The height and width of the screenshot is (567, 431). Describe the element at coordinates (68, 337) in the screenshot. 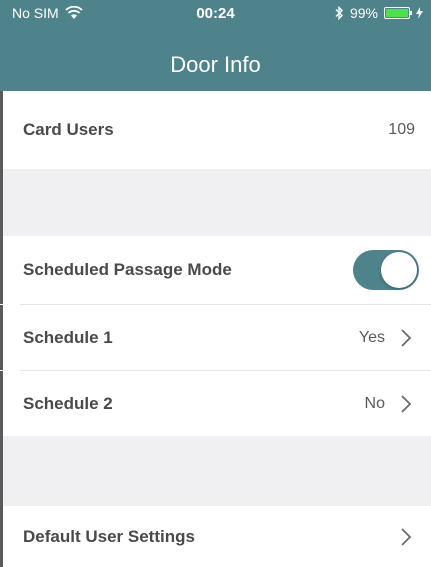

I see `schedule-1-label: Schedule 1` at that location.